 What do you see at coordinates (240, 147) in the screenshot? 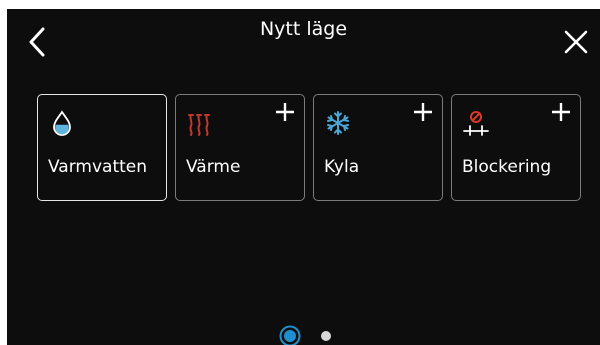
I see `card-varme: Värme` at bounding box center [240, 147].